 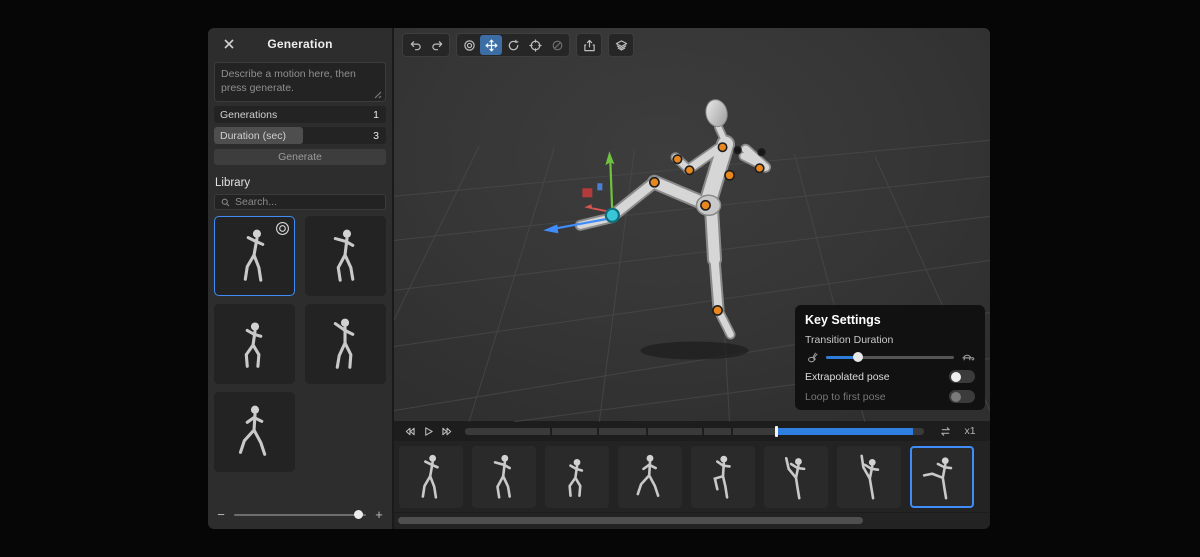 What do you see at coordinates (890, 396) in the screenshot?
I see `loop-first-pose-row: Loop to first pose` at bounding box center [890, 396].